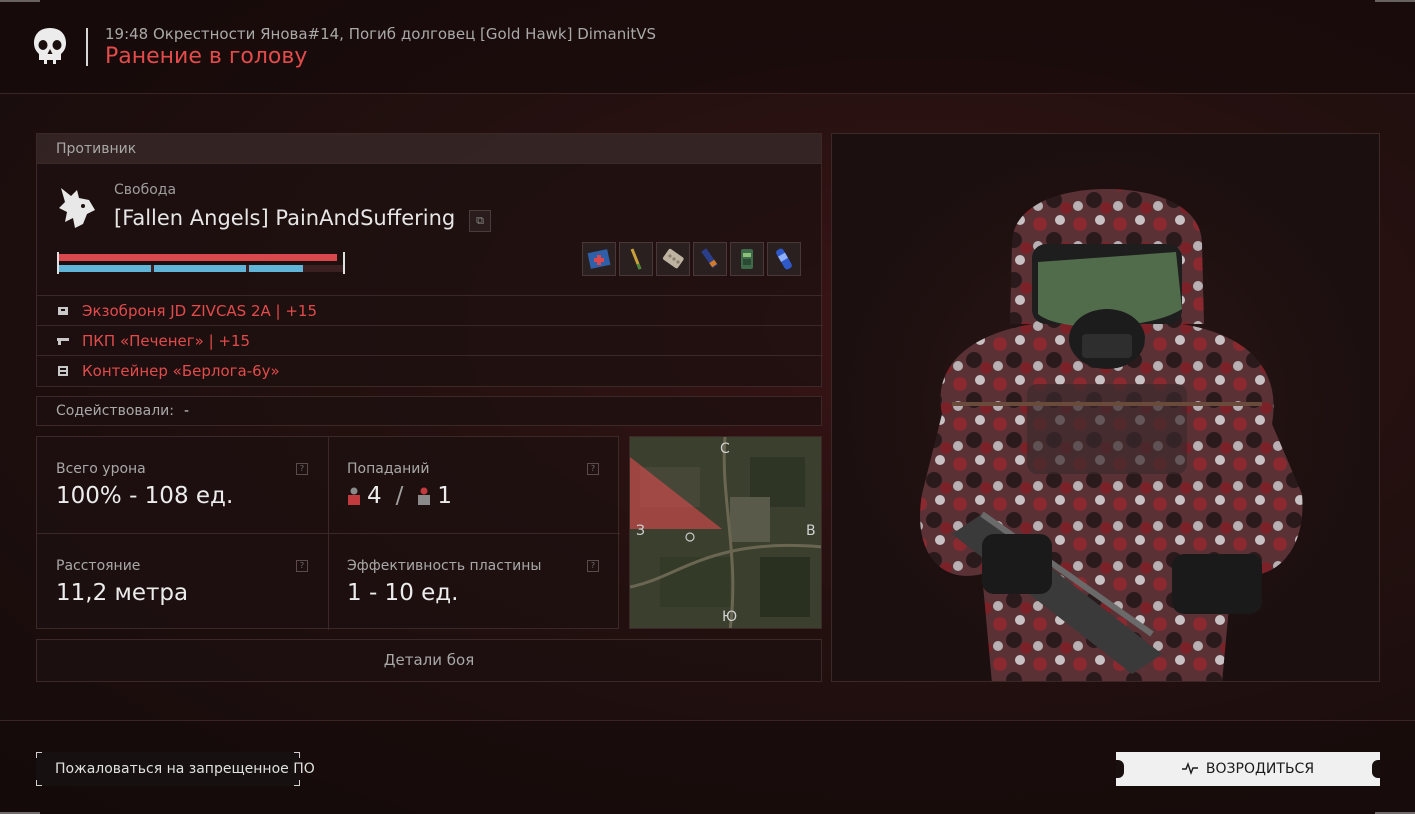 This screenshot has height=814, width=1415. I want to click on bar-end-tick, so click(344, 263).